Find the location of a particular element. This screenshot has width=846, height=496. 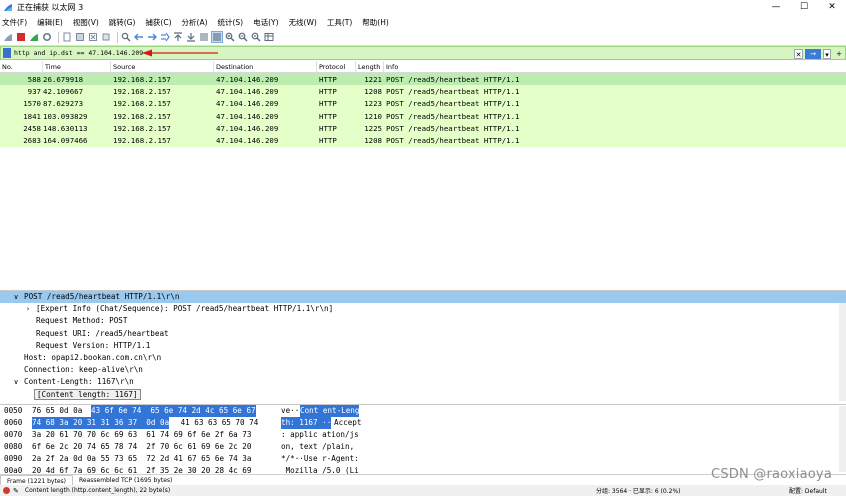

status-profile: 配置: Default is located at coordinates (808, 490).